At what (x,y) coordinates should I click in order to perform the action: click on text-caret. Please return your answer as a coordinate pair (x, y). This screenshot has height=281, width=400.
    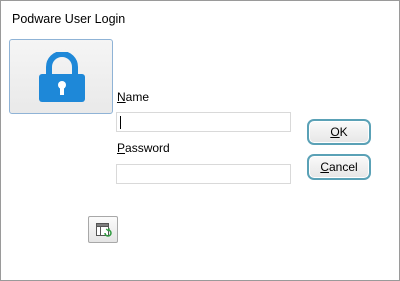
    Looking at the image, I should click on (120, 122).